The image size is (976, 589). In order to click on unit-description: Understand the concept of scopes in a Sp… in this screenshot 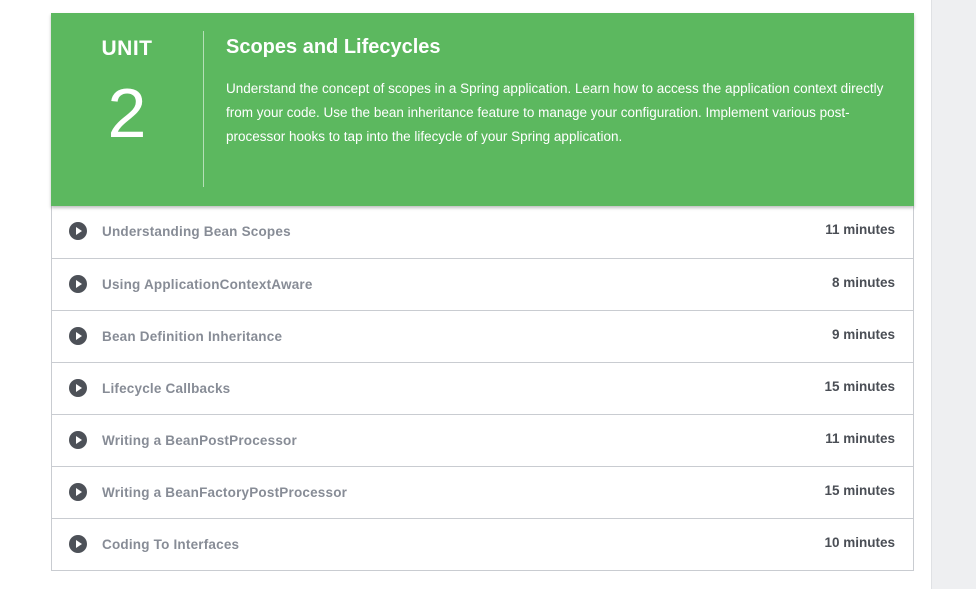, I will do `click(555, 112)`.